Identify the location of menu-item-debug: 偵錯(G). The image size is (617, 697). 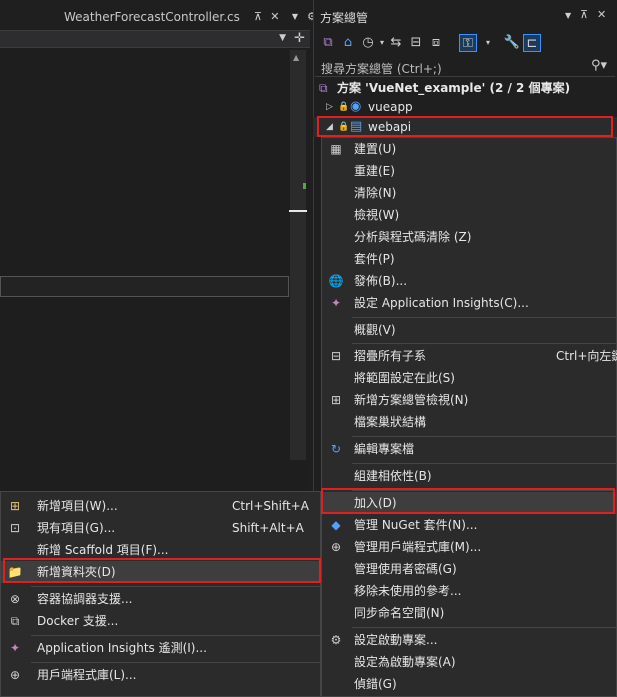
(469, 684).